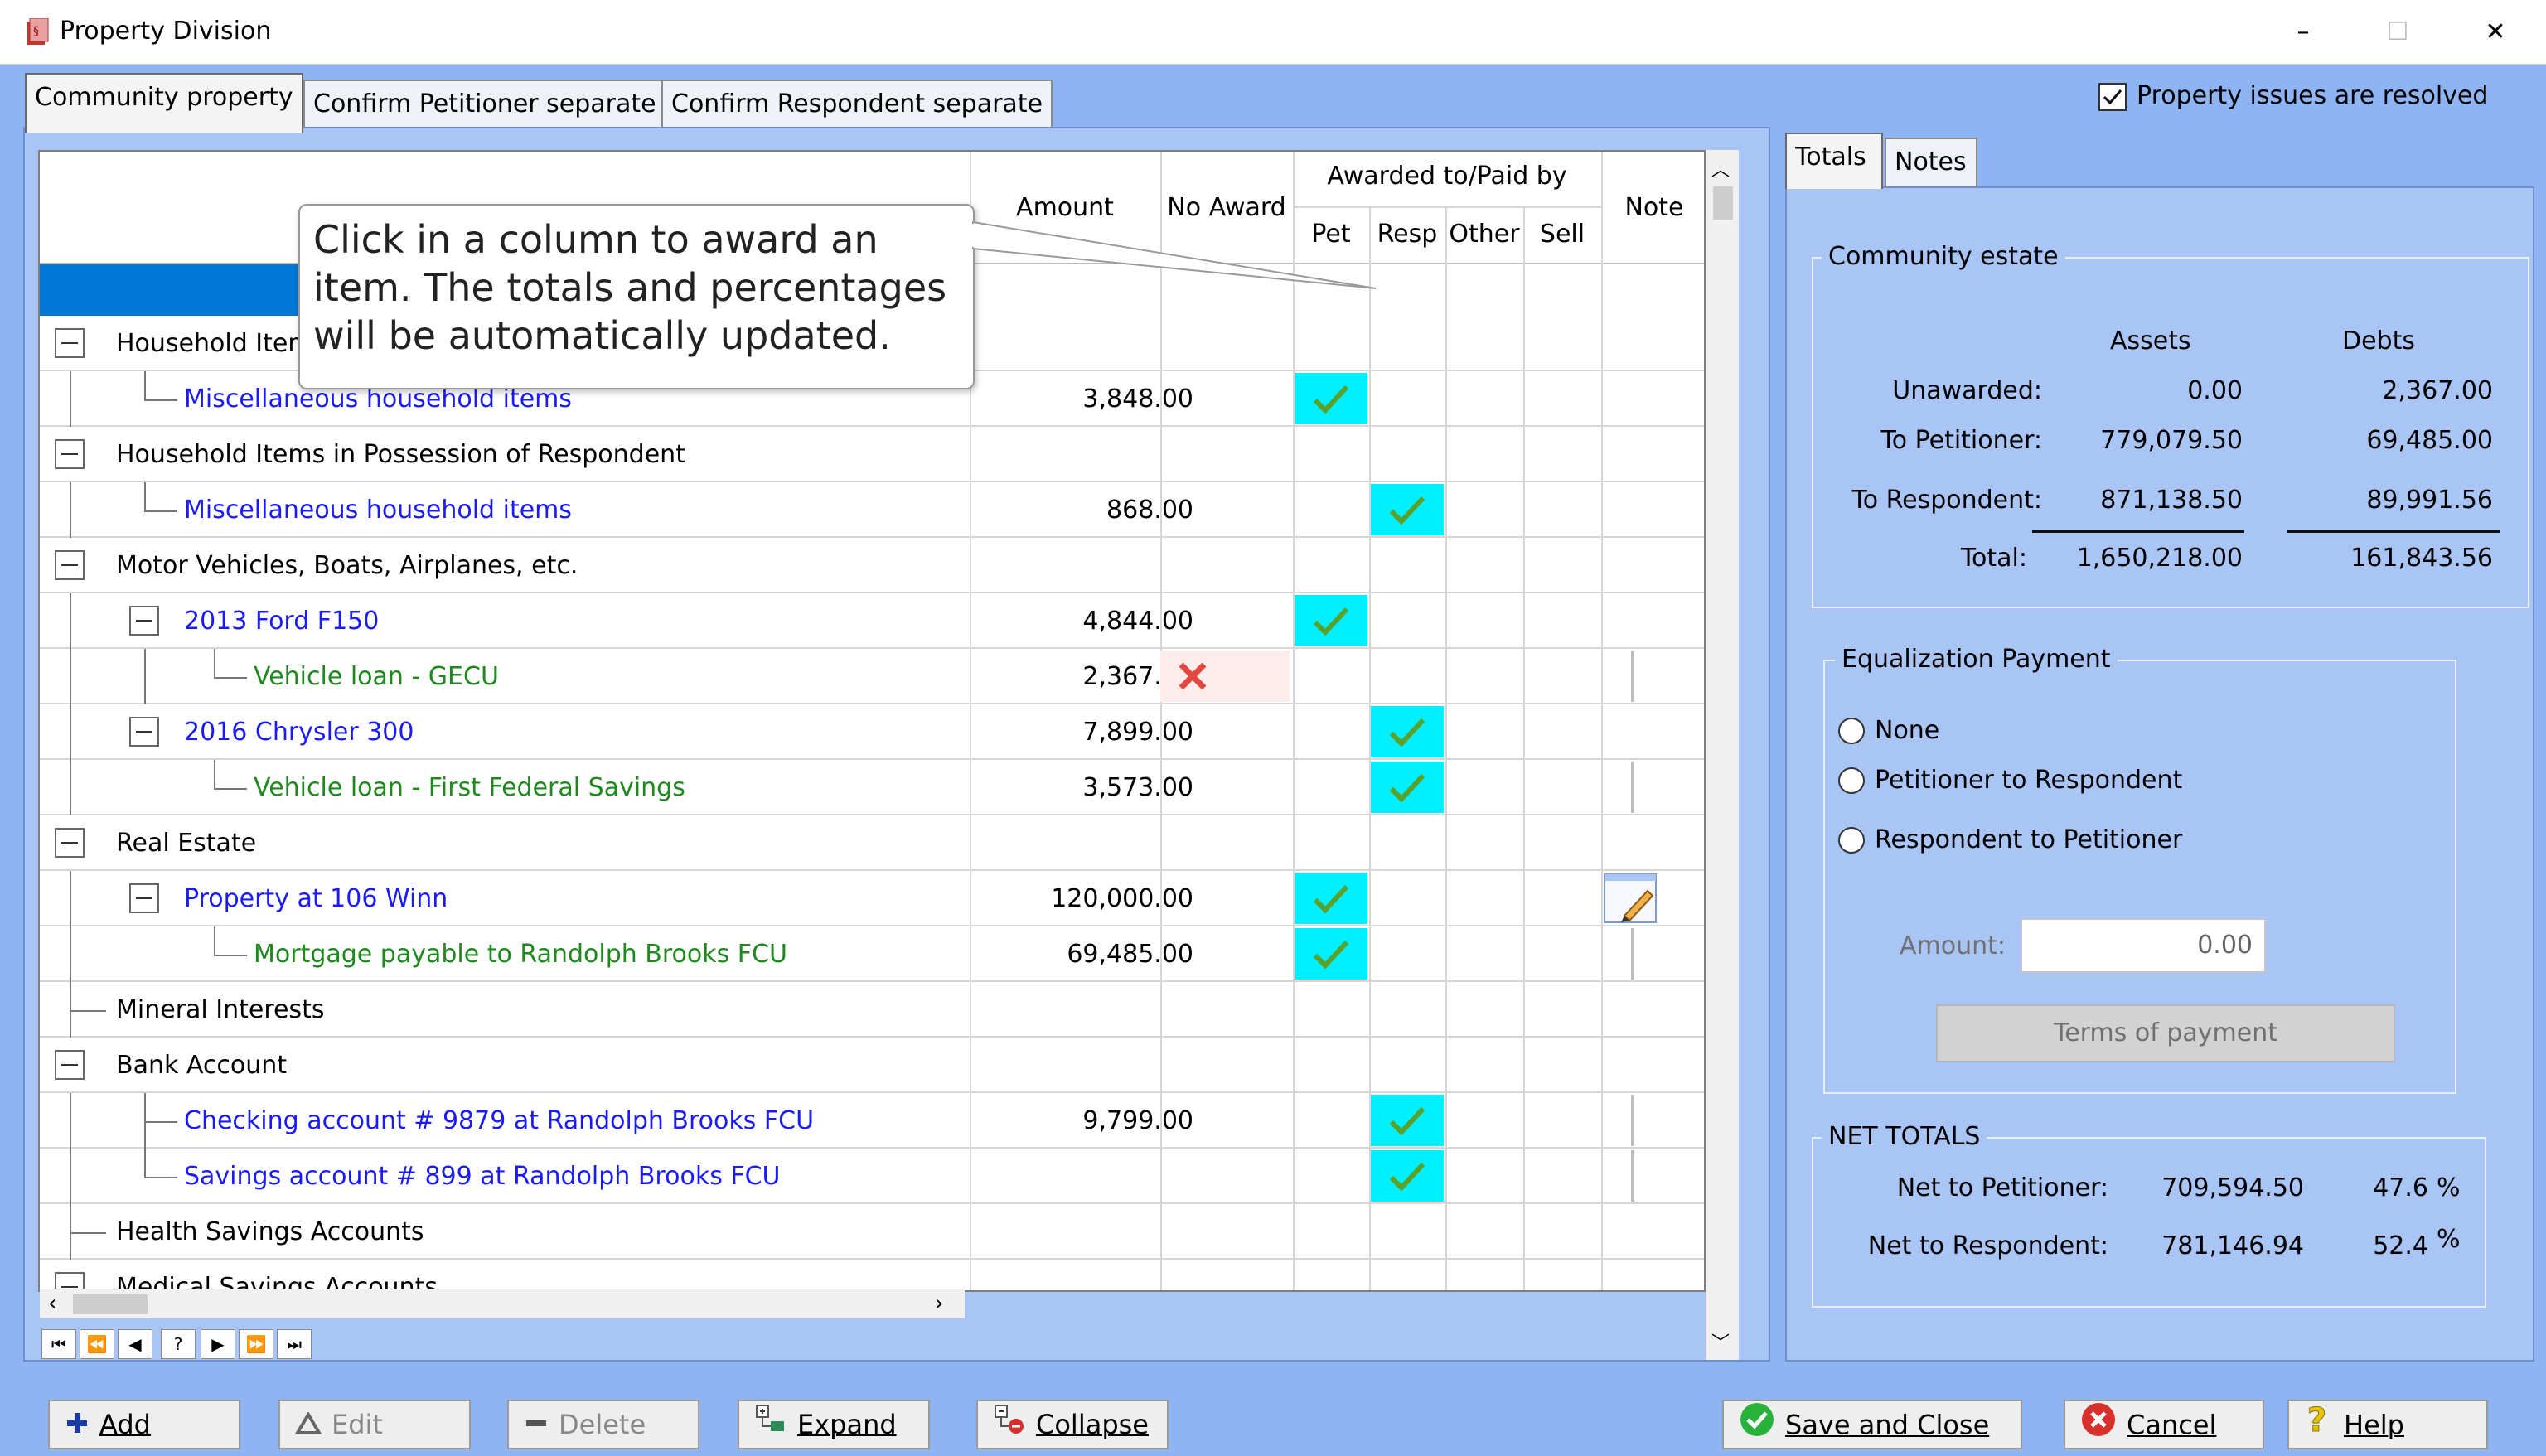  Describe the element at coordinates (2397, 32) in the screenshot. I see `maximize-button: ☐` at that location.